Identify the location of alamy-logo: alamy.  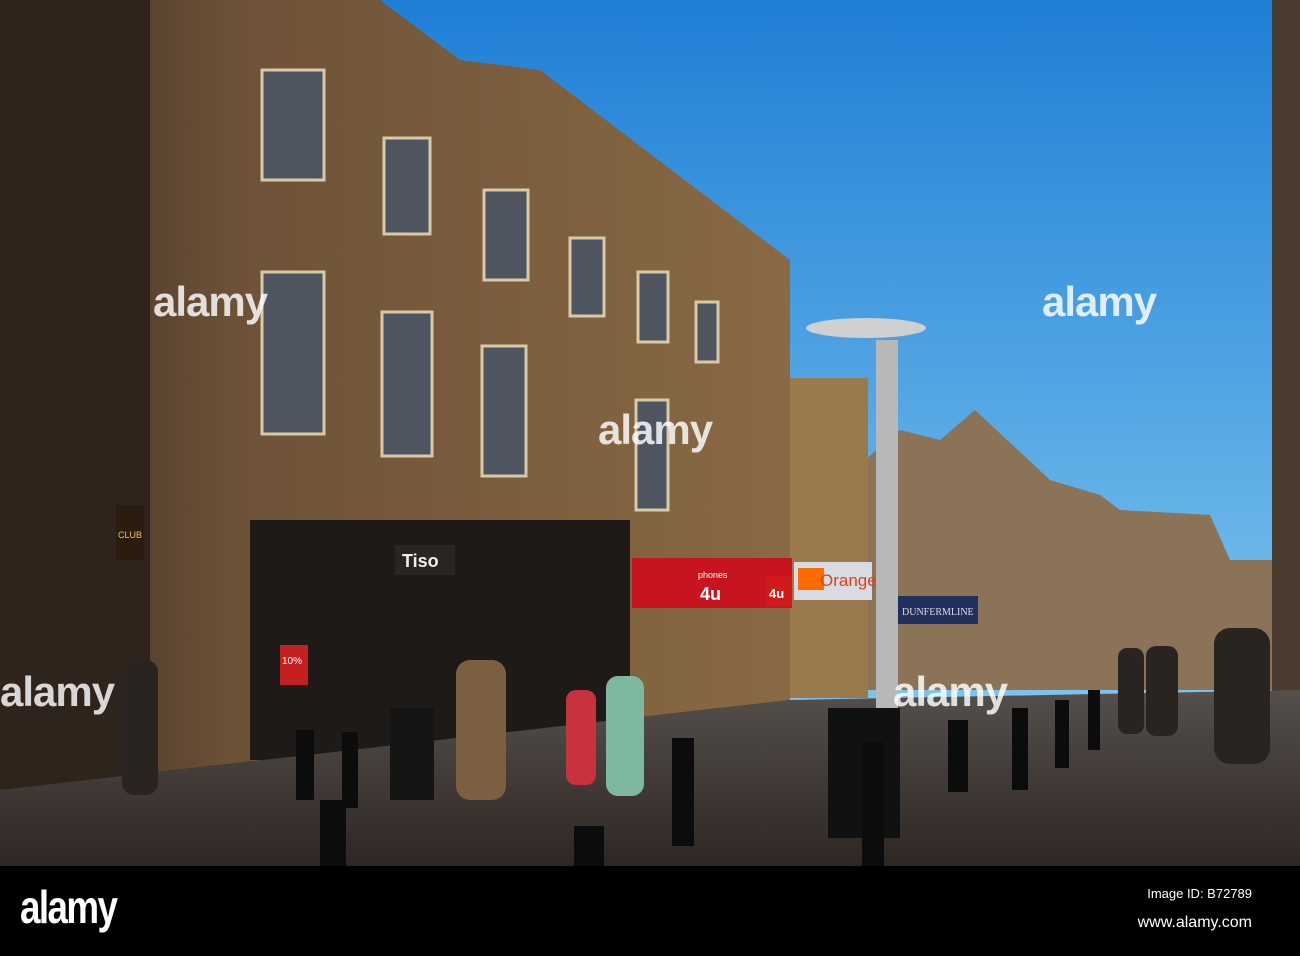
(69, 907).